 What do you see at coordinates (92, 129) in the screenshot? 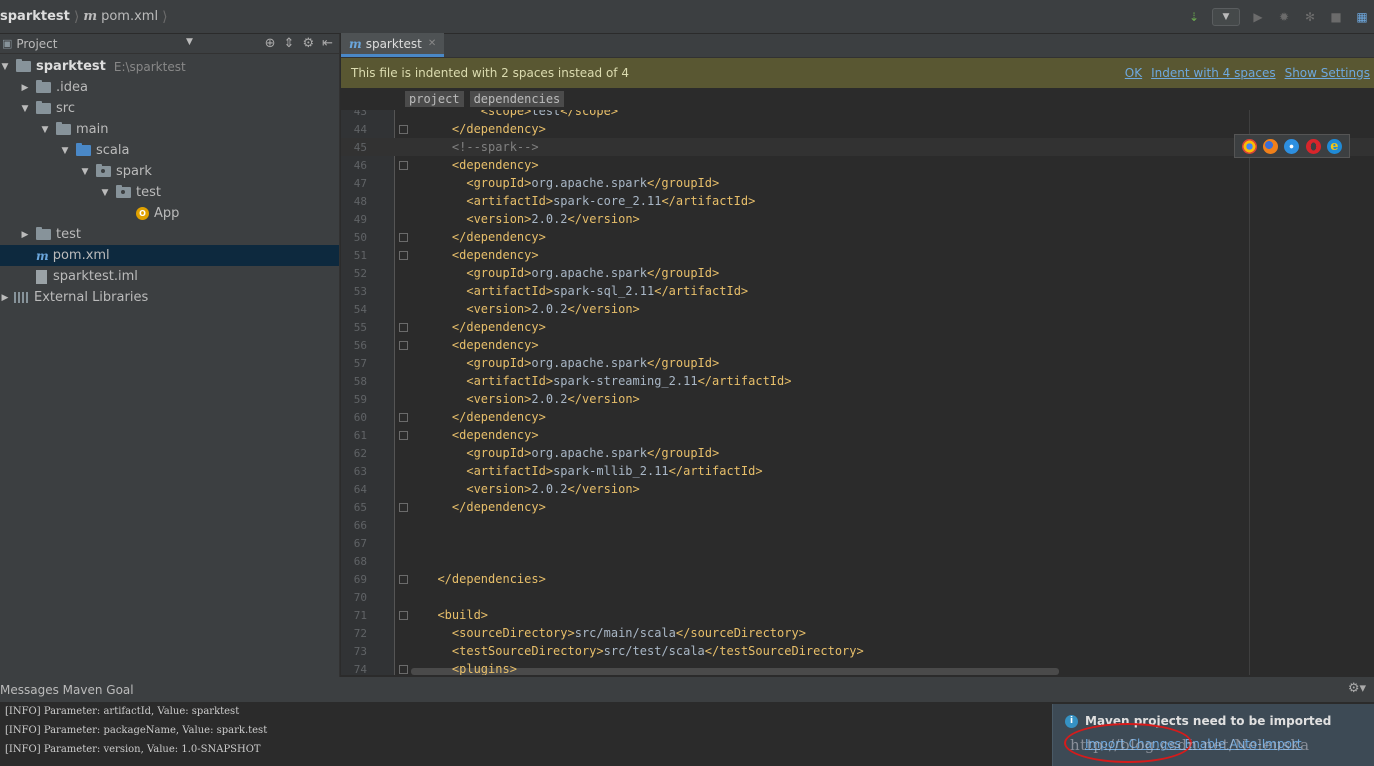
I see `tree-item-label: main` at bounding box center [92, 129].